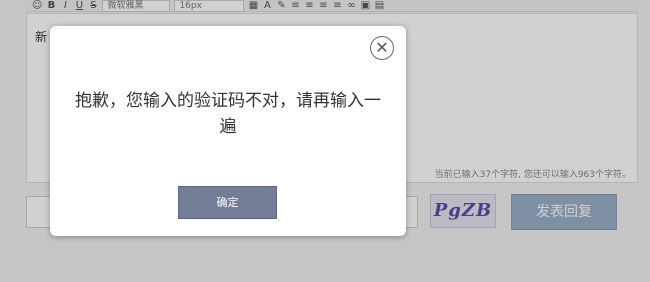  What do you see at coordinates (227, 202) in the screenshot?
I see `confirm-button: 确定` at bounding box center [227, 202].